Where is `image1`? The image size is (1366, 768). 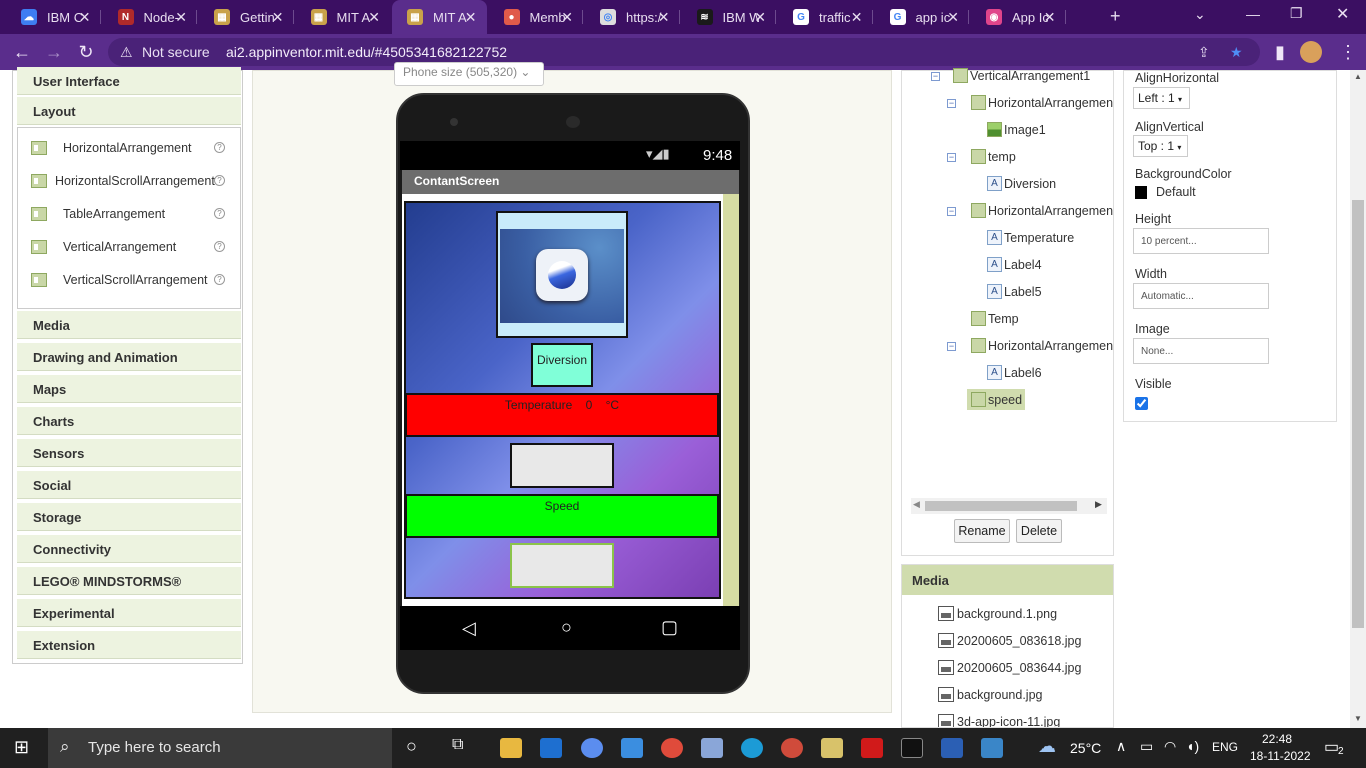
image1 is located at coordinates (562, 276).